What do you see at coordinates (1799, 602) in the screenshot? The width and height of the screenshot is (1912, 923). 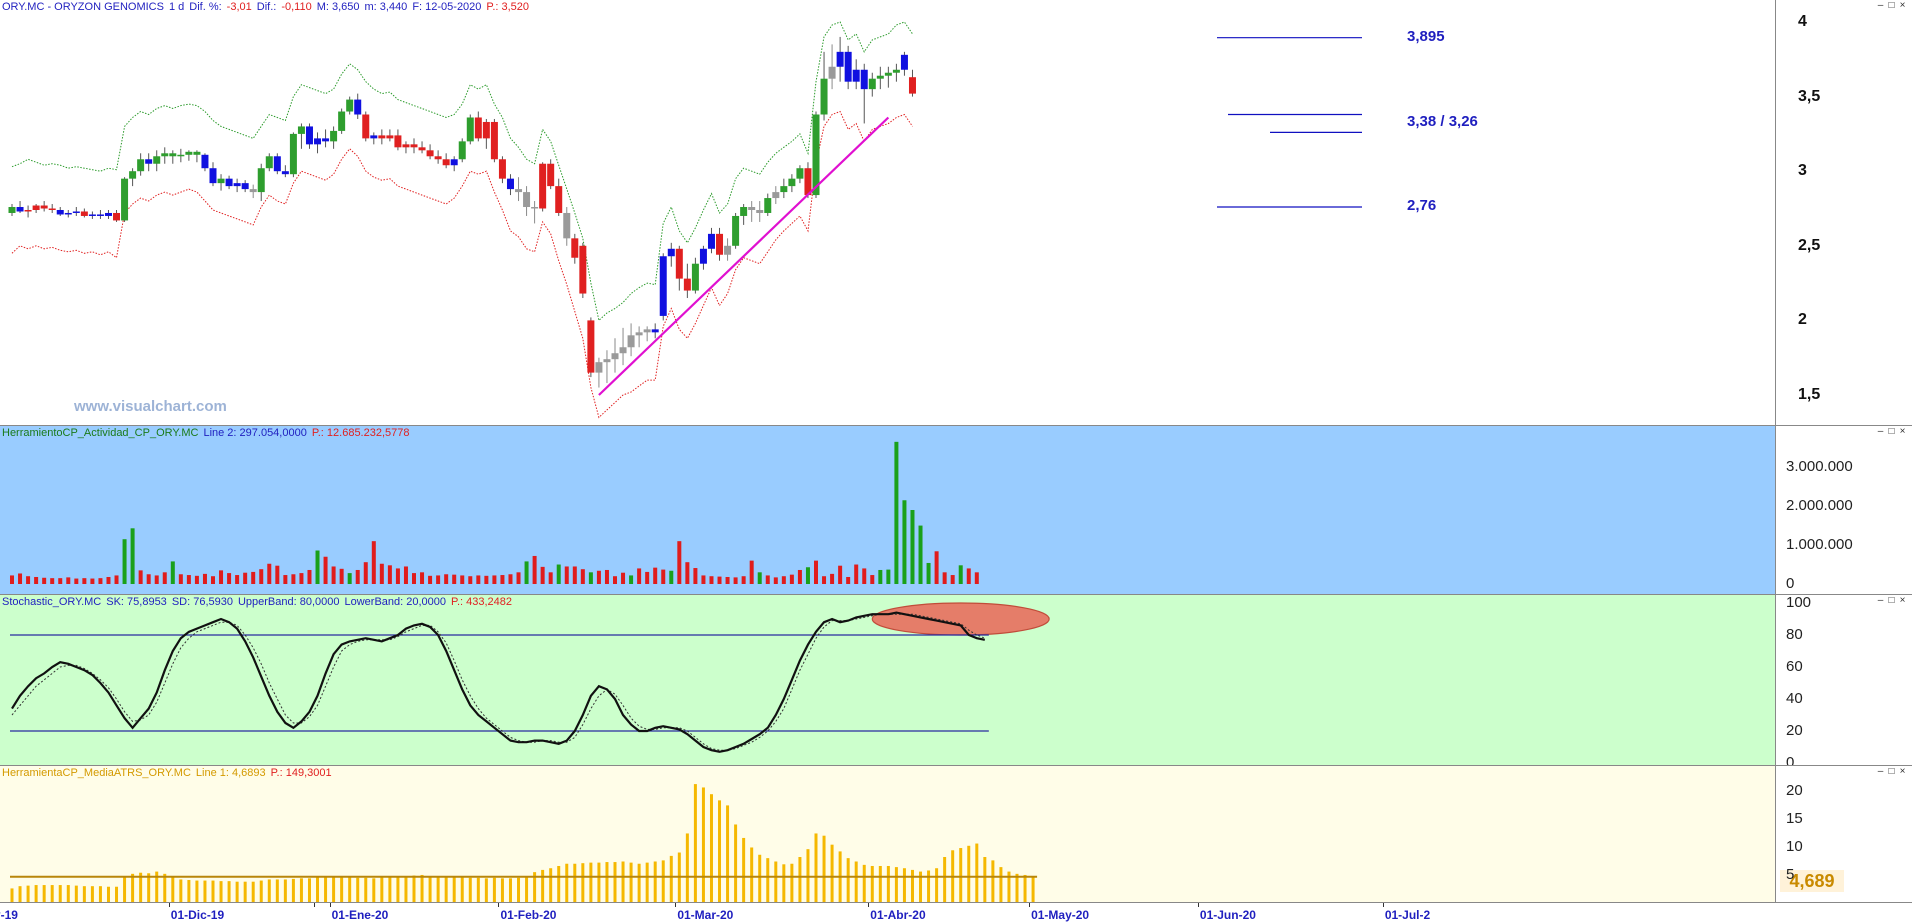 I see `y-tick-label: 100` at bounding box center [1799, 602].